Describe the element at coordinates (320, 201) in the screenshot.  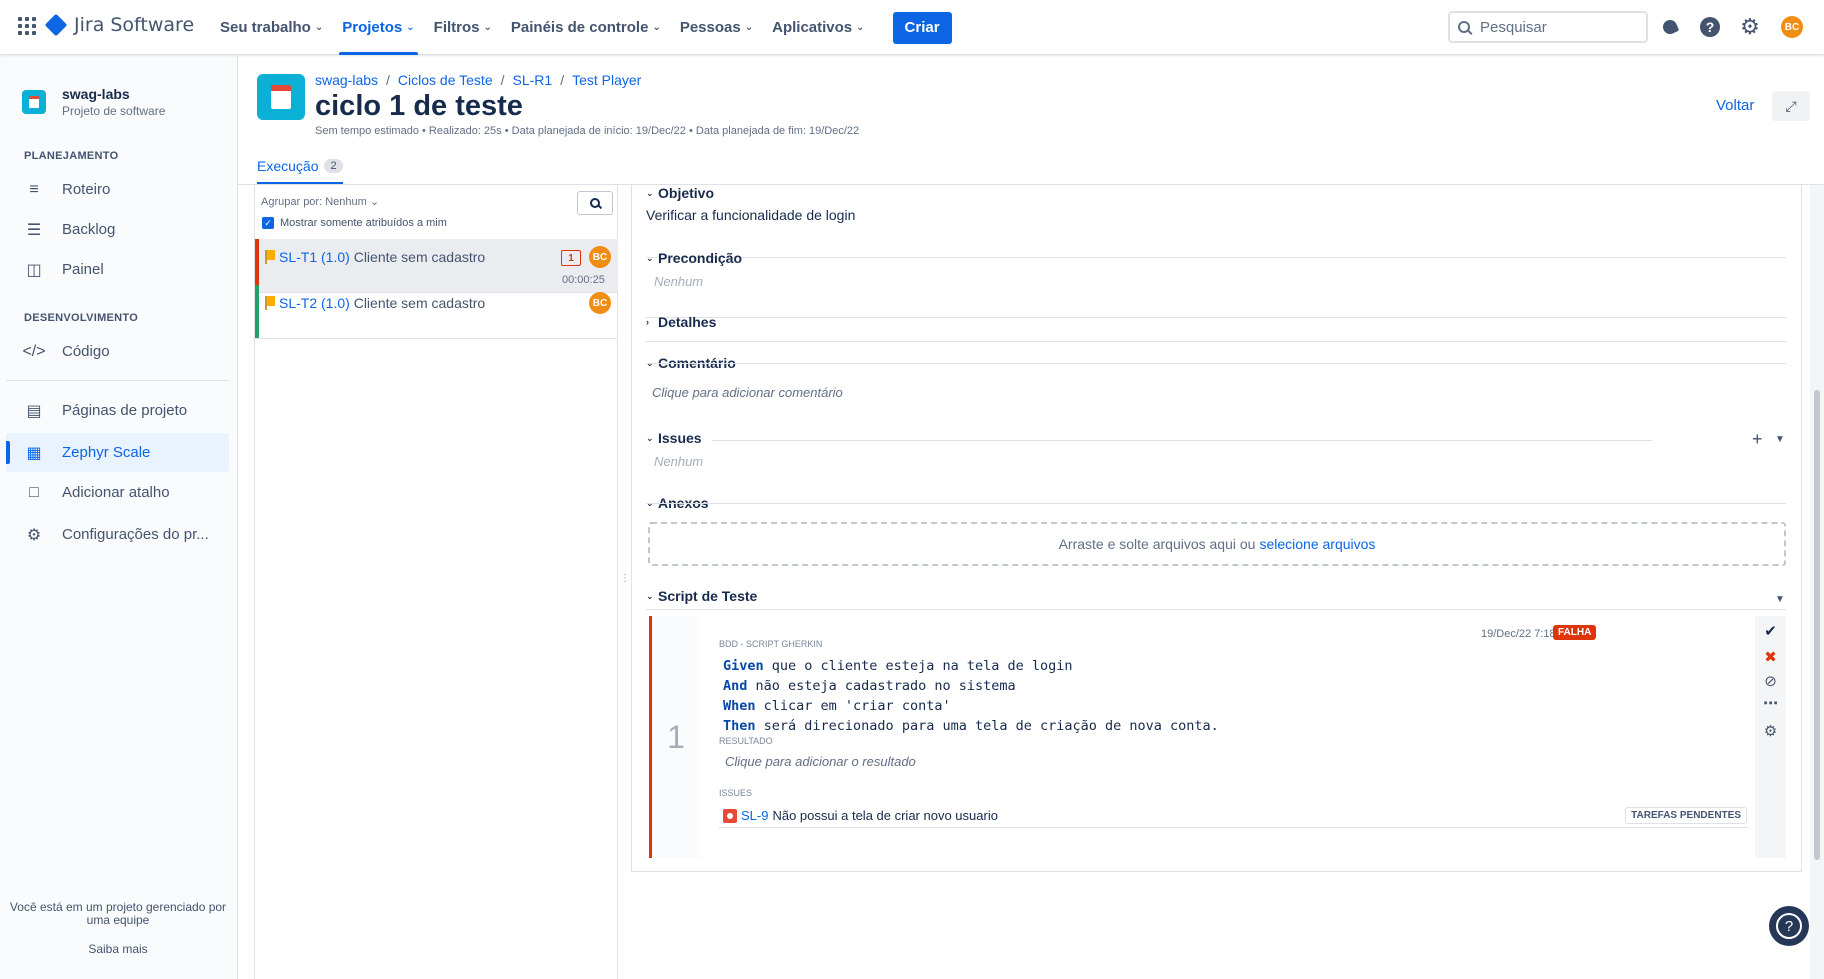
I see `group-by-select: Agrupar por: Nenhum ⌄` at that location.